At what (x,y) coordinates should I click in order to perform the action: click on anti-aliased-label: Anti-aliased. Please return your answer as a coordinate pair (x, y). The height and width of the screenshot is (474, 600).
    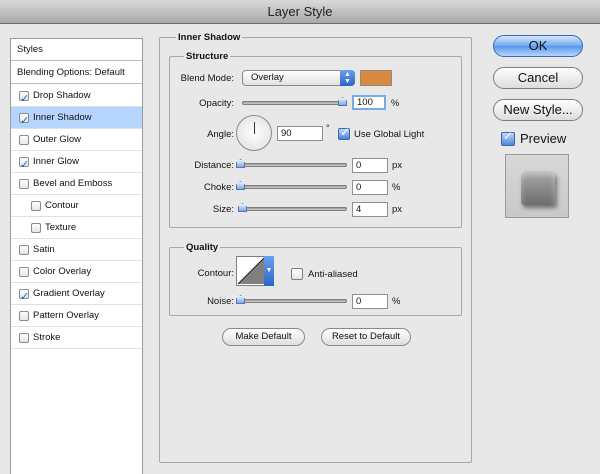
    Looking at the image, I should click on (333, 274).